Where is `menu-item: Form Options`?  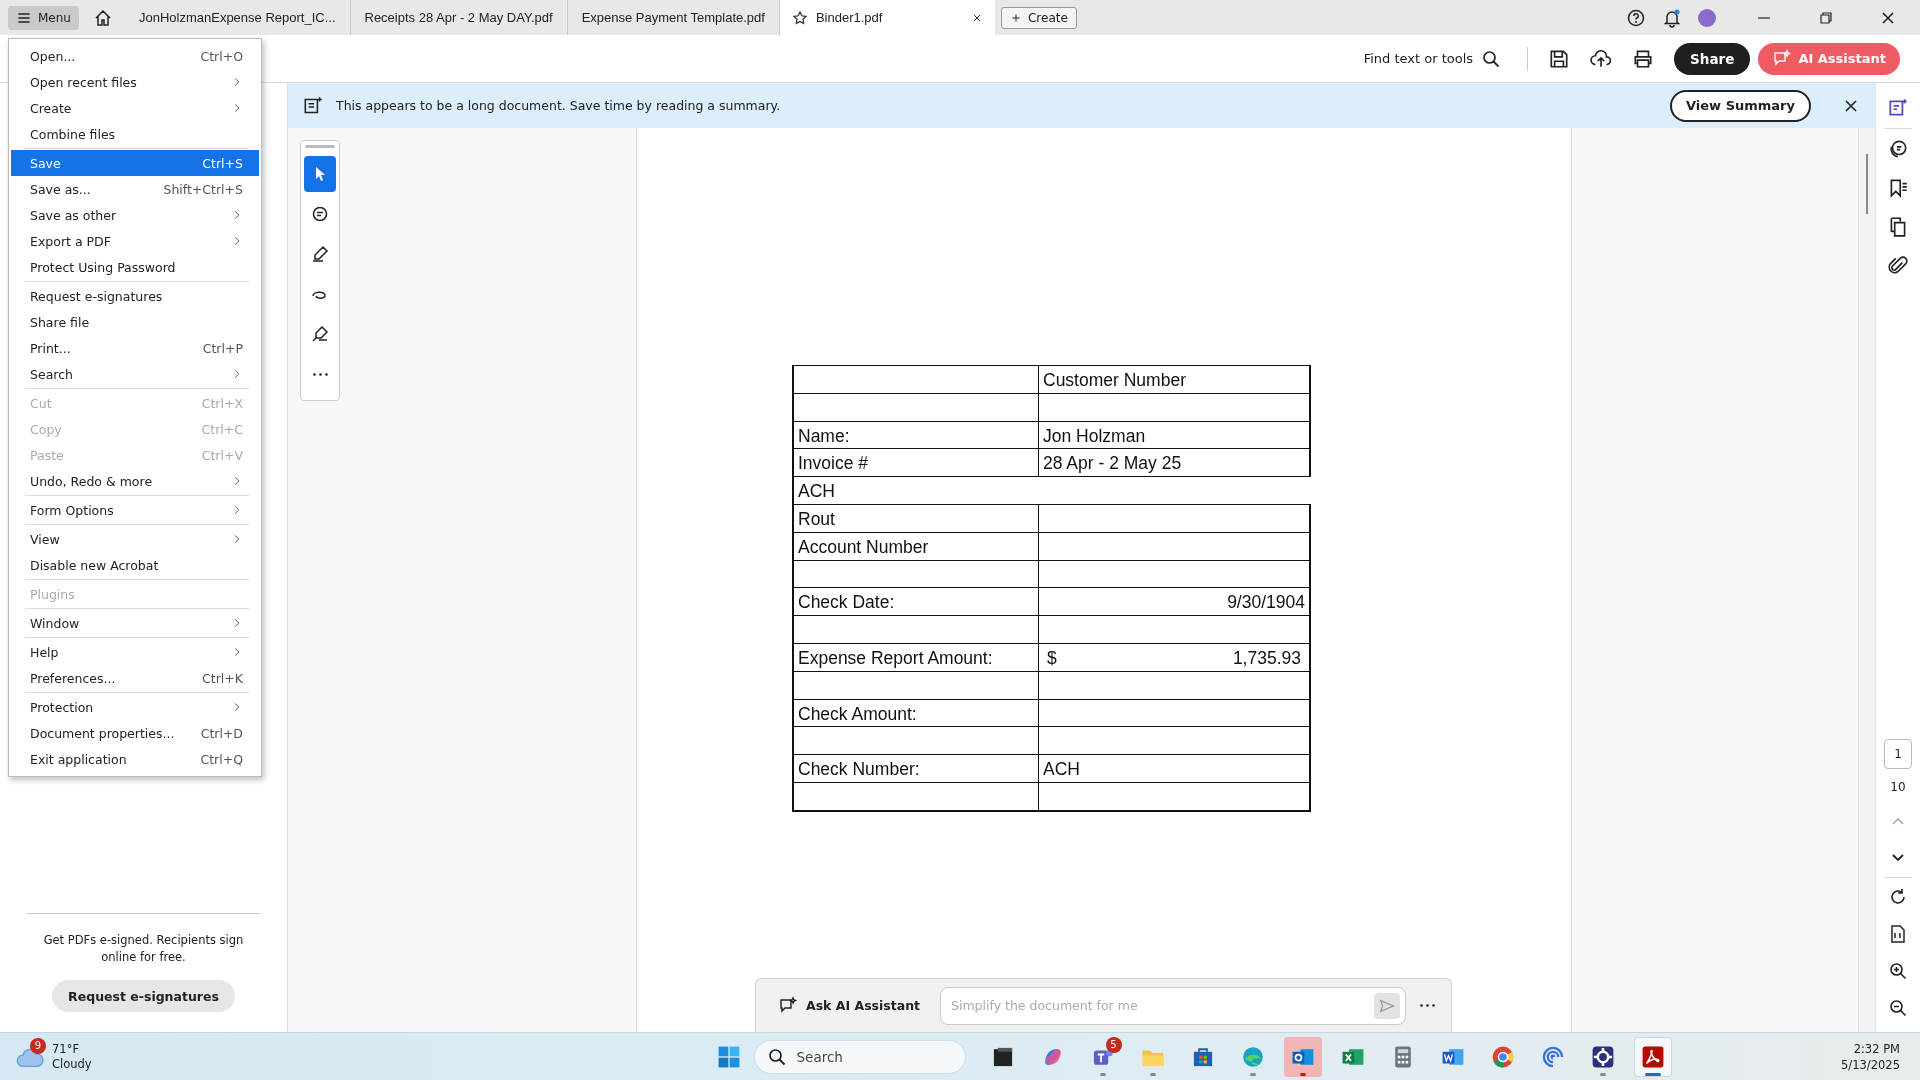 menu-item: Form Options is located at coordinates (135, 511).